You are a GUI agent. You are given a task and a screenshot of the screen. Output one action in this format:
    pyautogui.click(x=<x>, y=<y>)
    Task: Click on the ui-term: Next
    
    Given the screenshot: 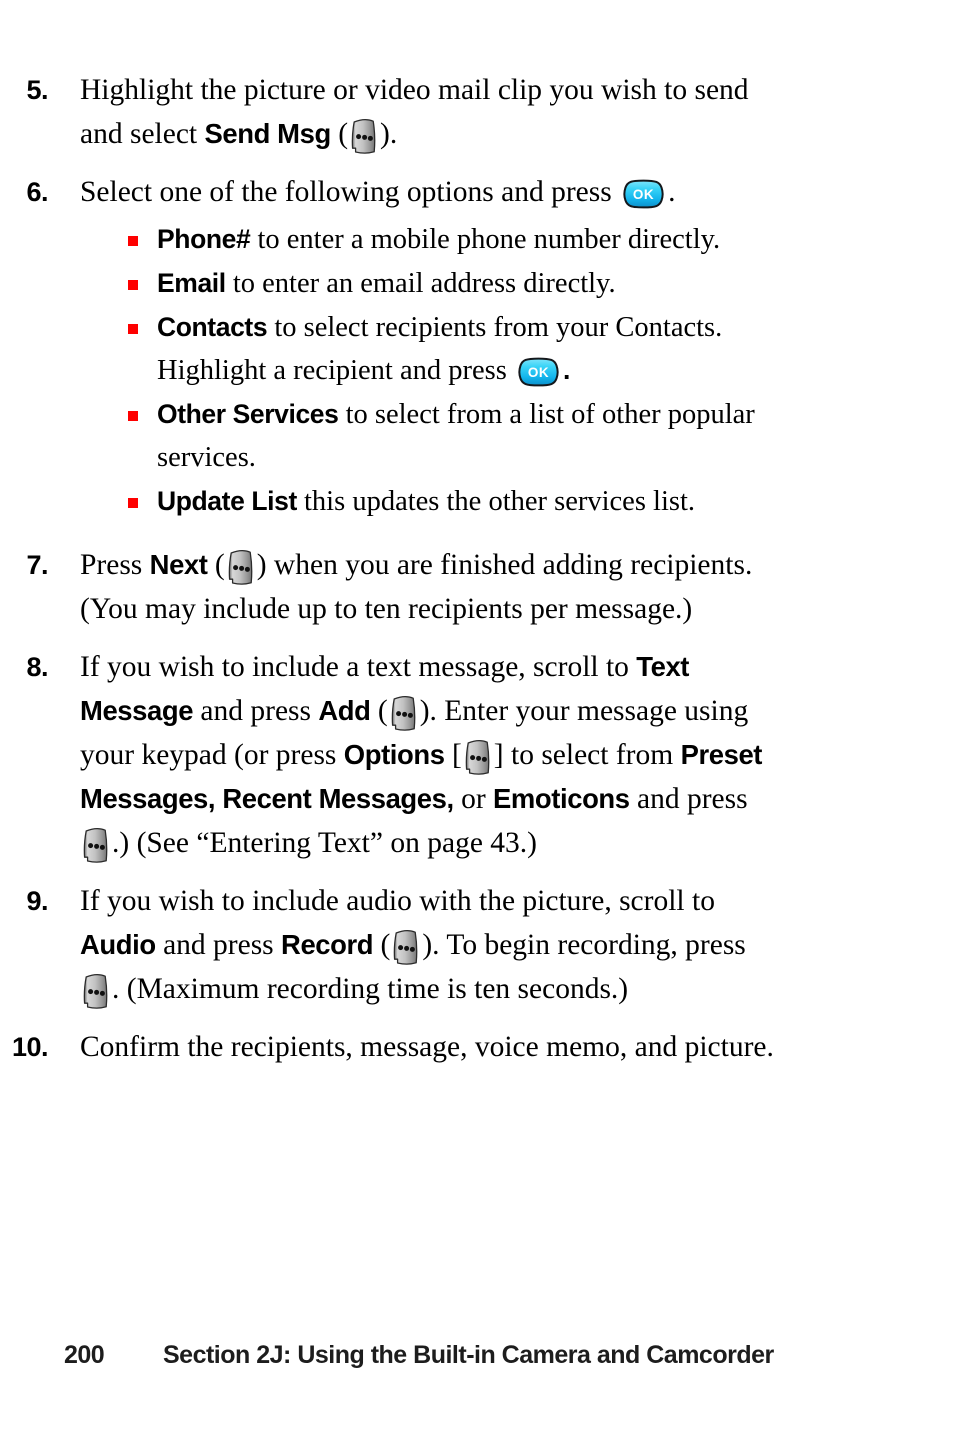 What is the action you would take?
    pyautogui.click(x=178, y=564)
    